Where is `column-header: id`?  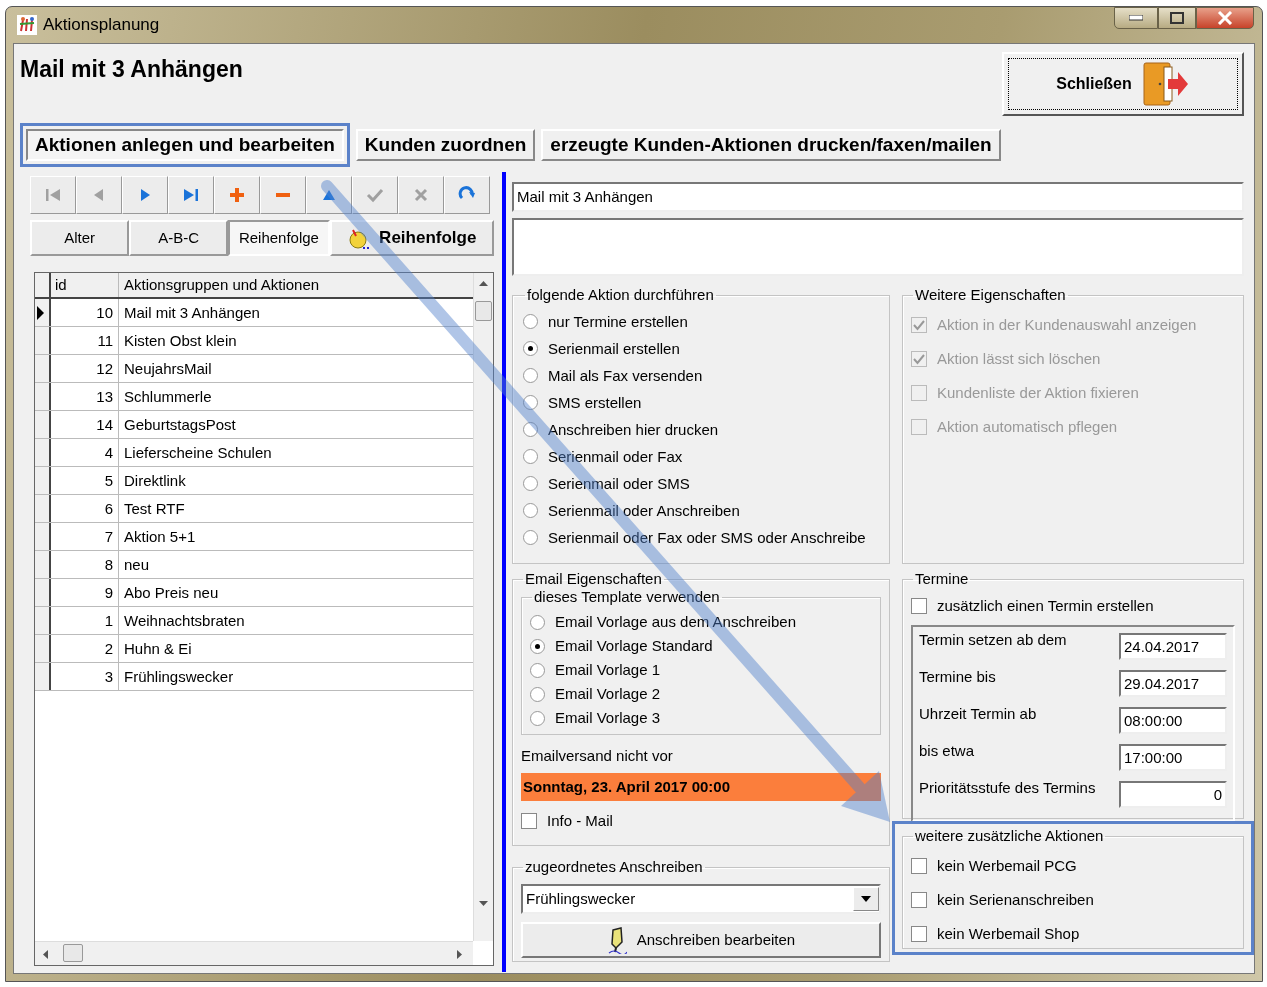 column-header: id is located at coordinates (85, 285).